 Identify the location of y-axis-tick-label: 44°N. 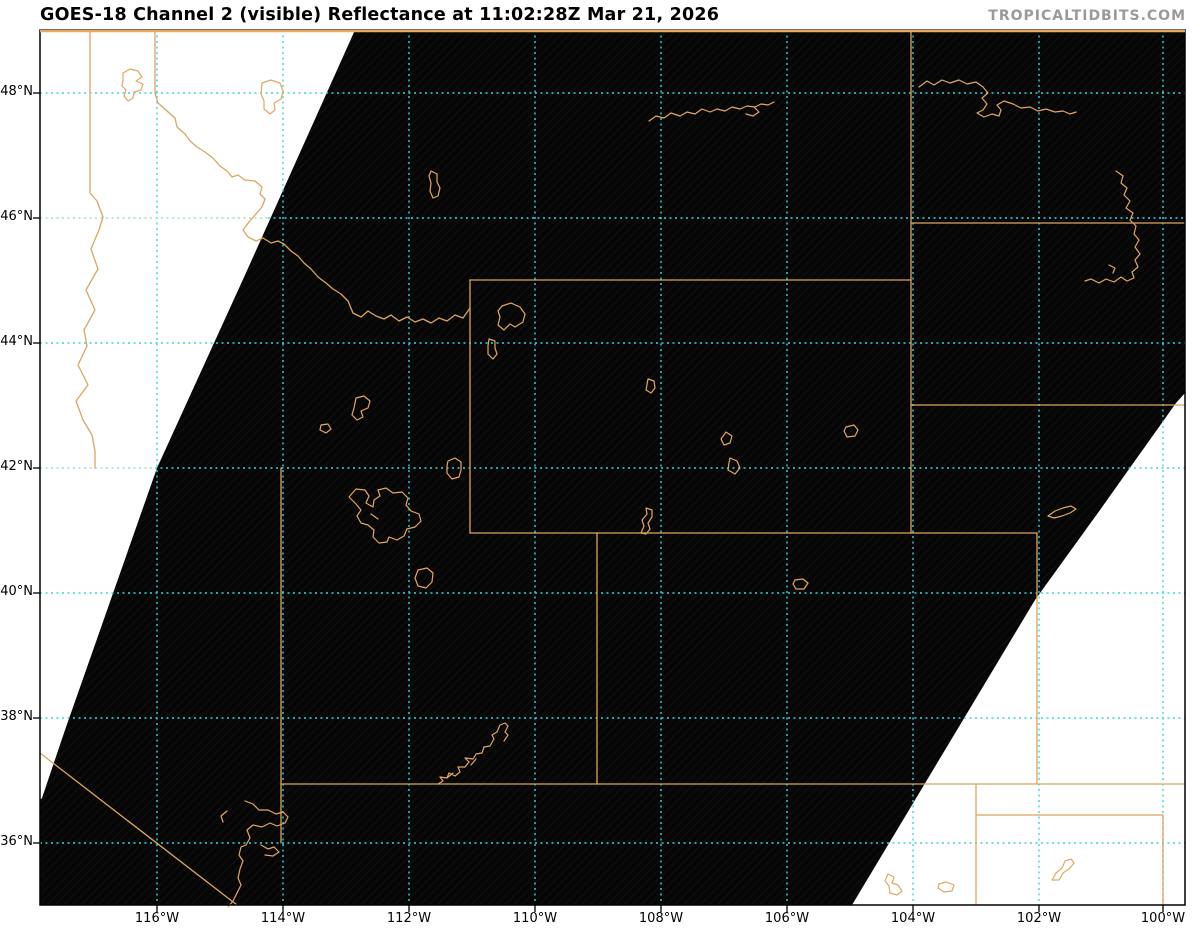
(16, 341).